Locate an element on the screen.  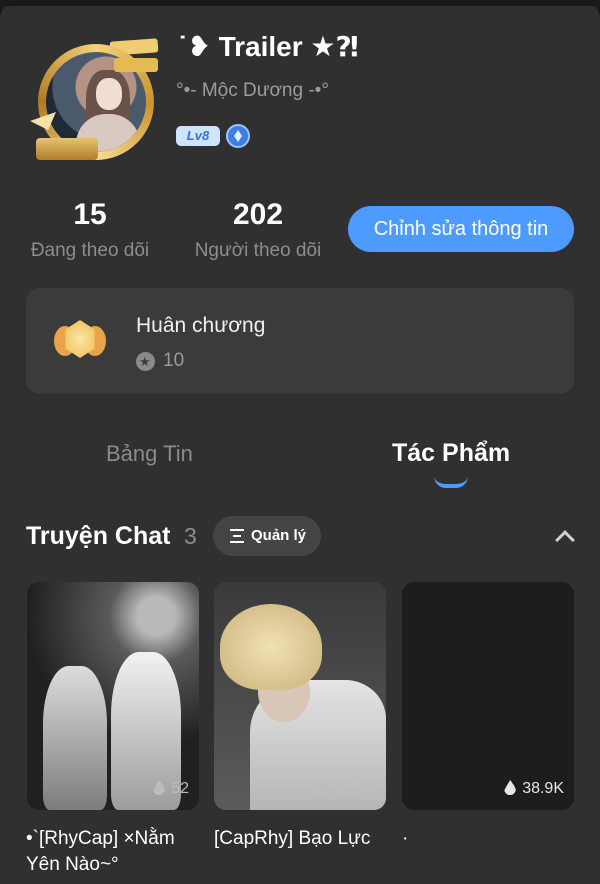
manage-button: Quản lý is located at coordinates (267, 536).